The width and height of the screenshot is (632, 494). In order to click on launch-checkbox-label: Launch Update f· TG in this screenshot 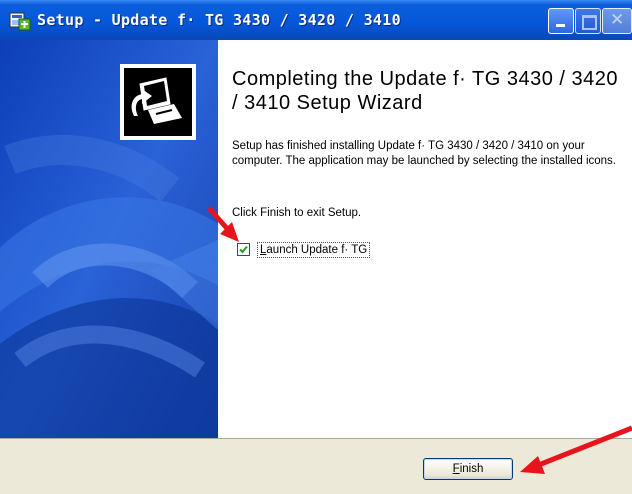, I will do `click(314, 250)`.